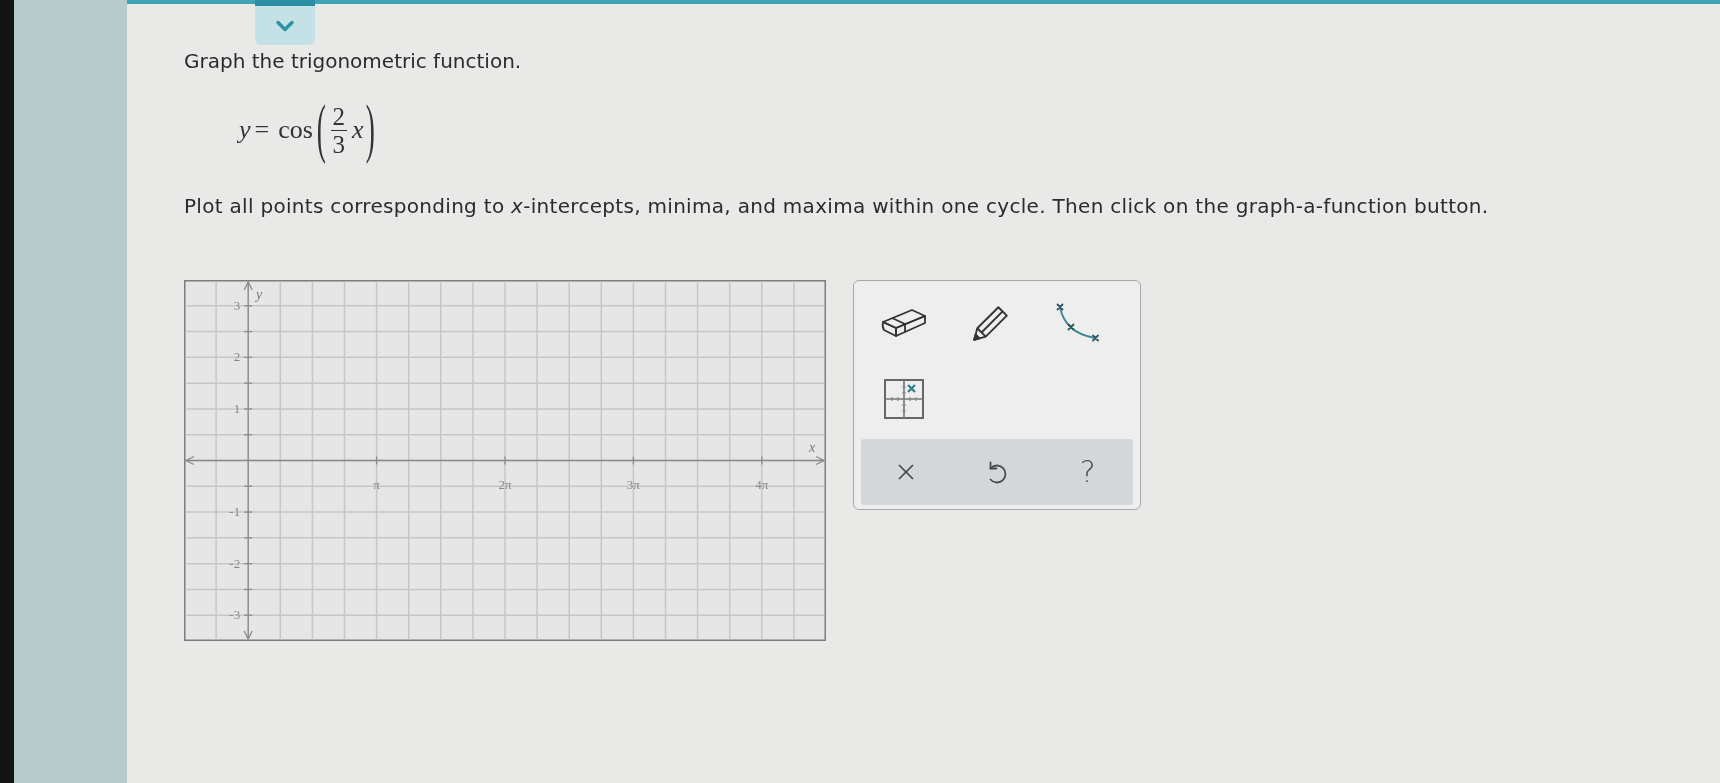 This screenshot has width=1720, height=783. What do you see at coordinates (505, 484) in the screenshot?
I see `tick-label: 2π` at bounding box center [505, 484].